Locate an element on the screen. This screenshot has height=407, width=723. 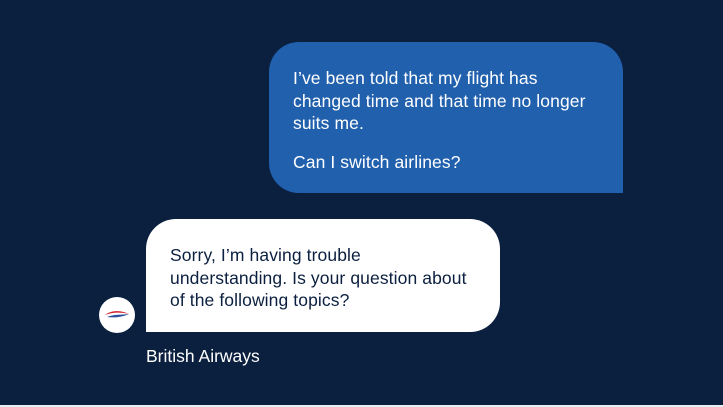
bot-avatar is located at coordinates (117, 315).